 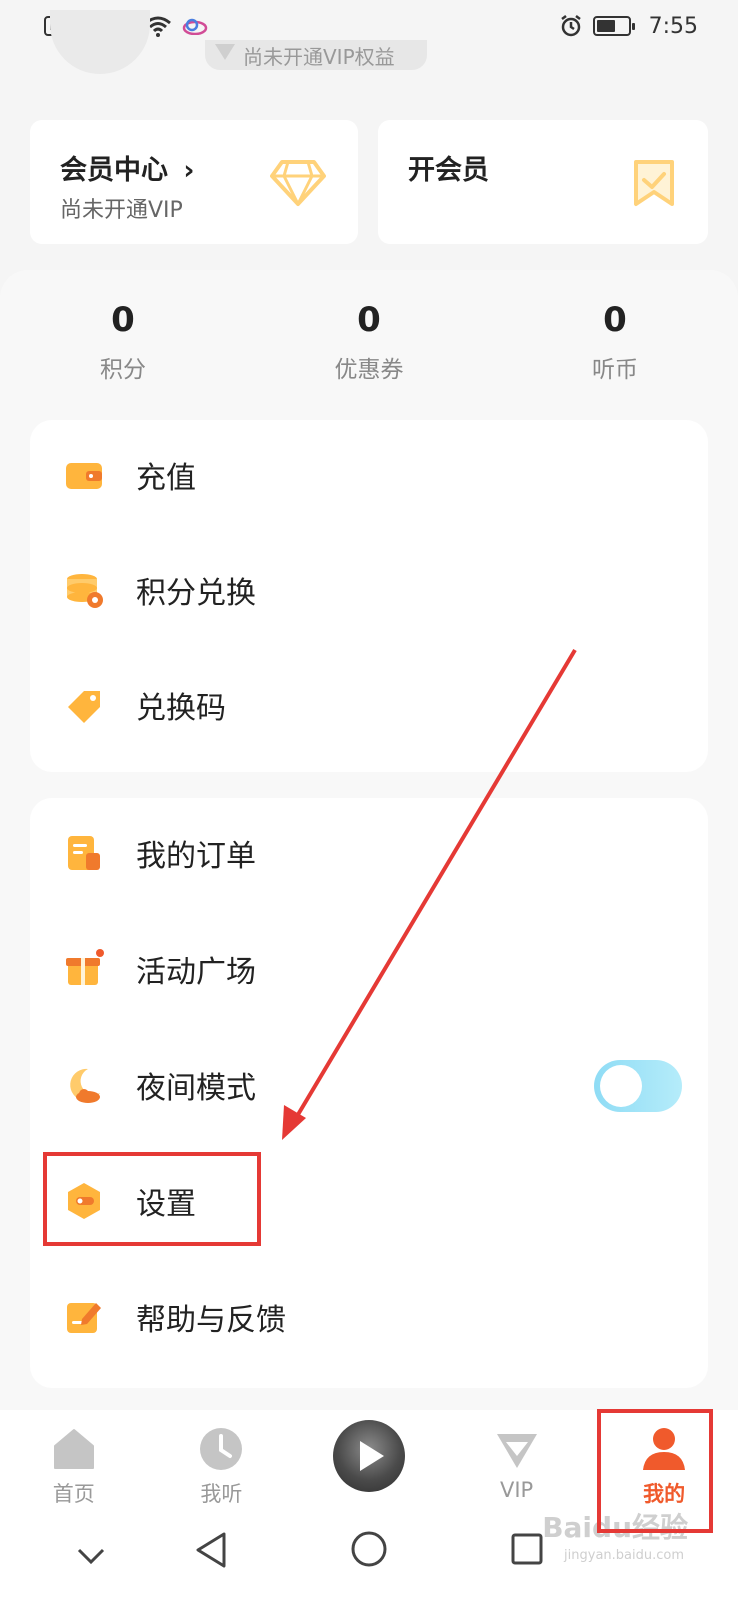 What do you see at coordinates (655, 1471) in the screenshot?
I see `mine-highlight-box` at bounding box center [655, 1471].